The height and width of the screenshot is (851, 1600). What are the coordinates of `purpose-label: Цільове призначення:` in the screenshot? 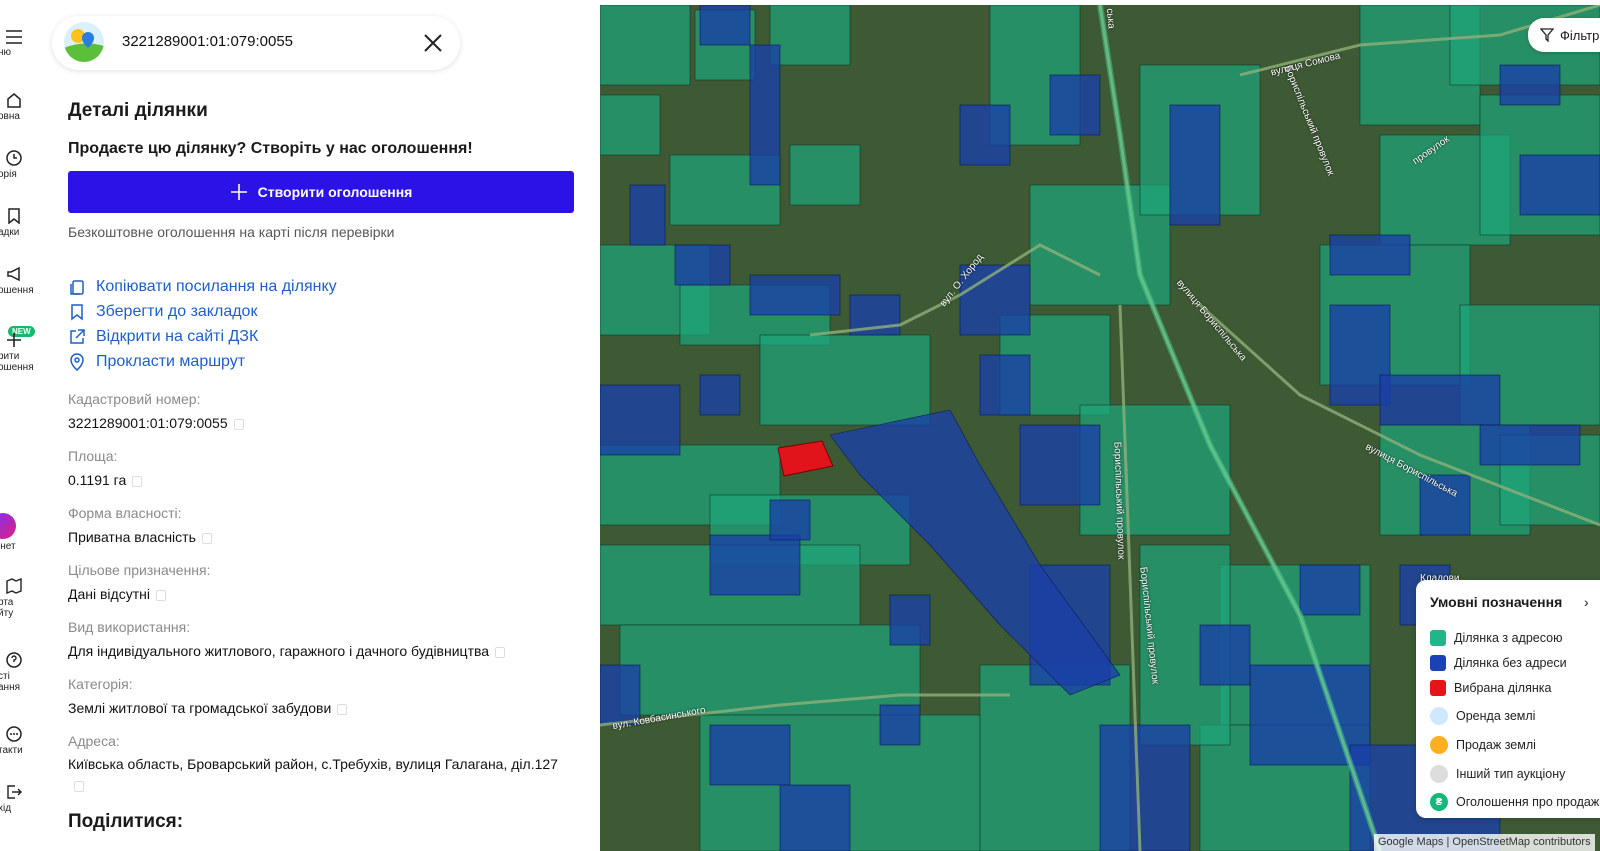 It's located at (139, 570).